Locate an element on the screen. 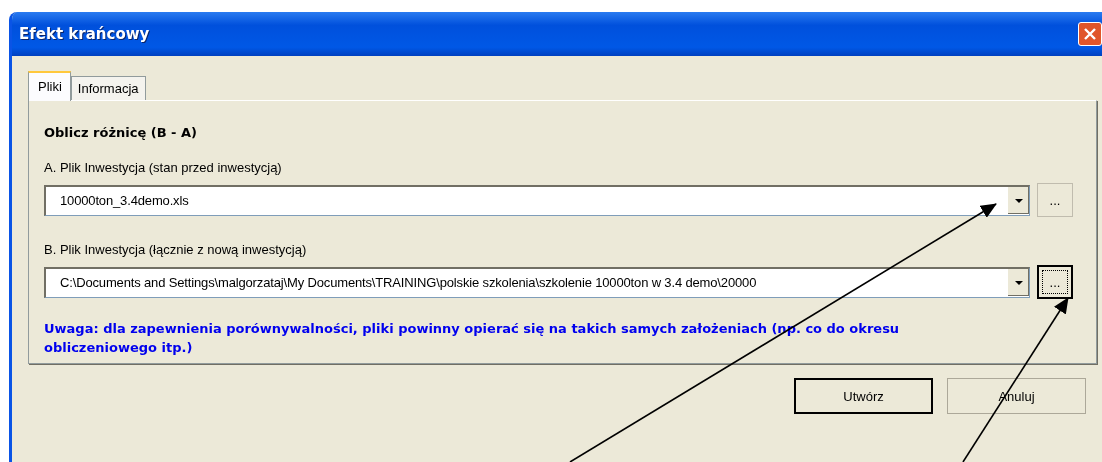  tab: Pliki is located at coordinates (49, 86).